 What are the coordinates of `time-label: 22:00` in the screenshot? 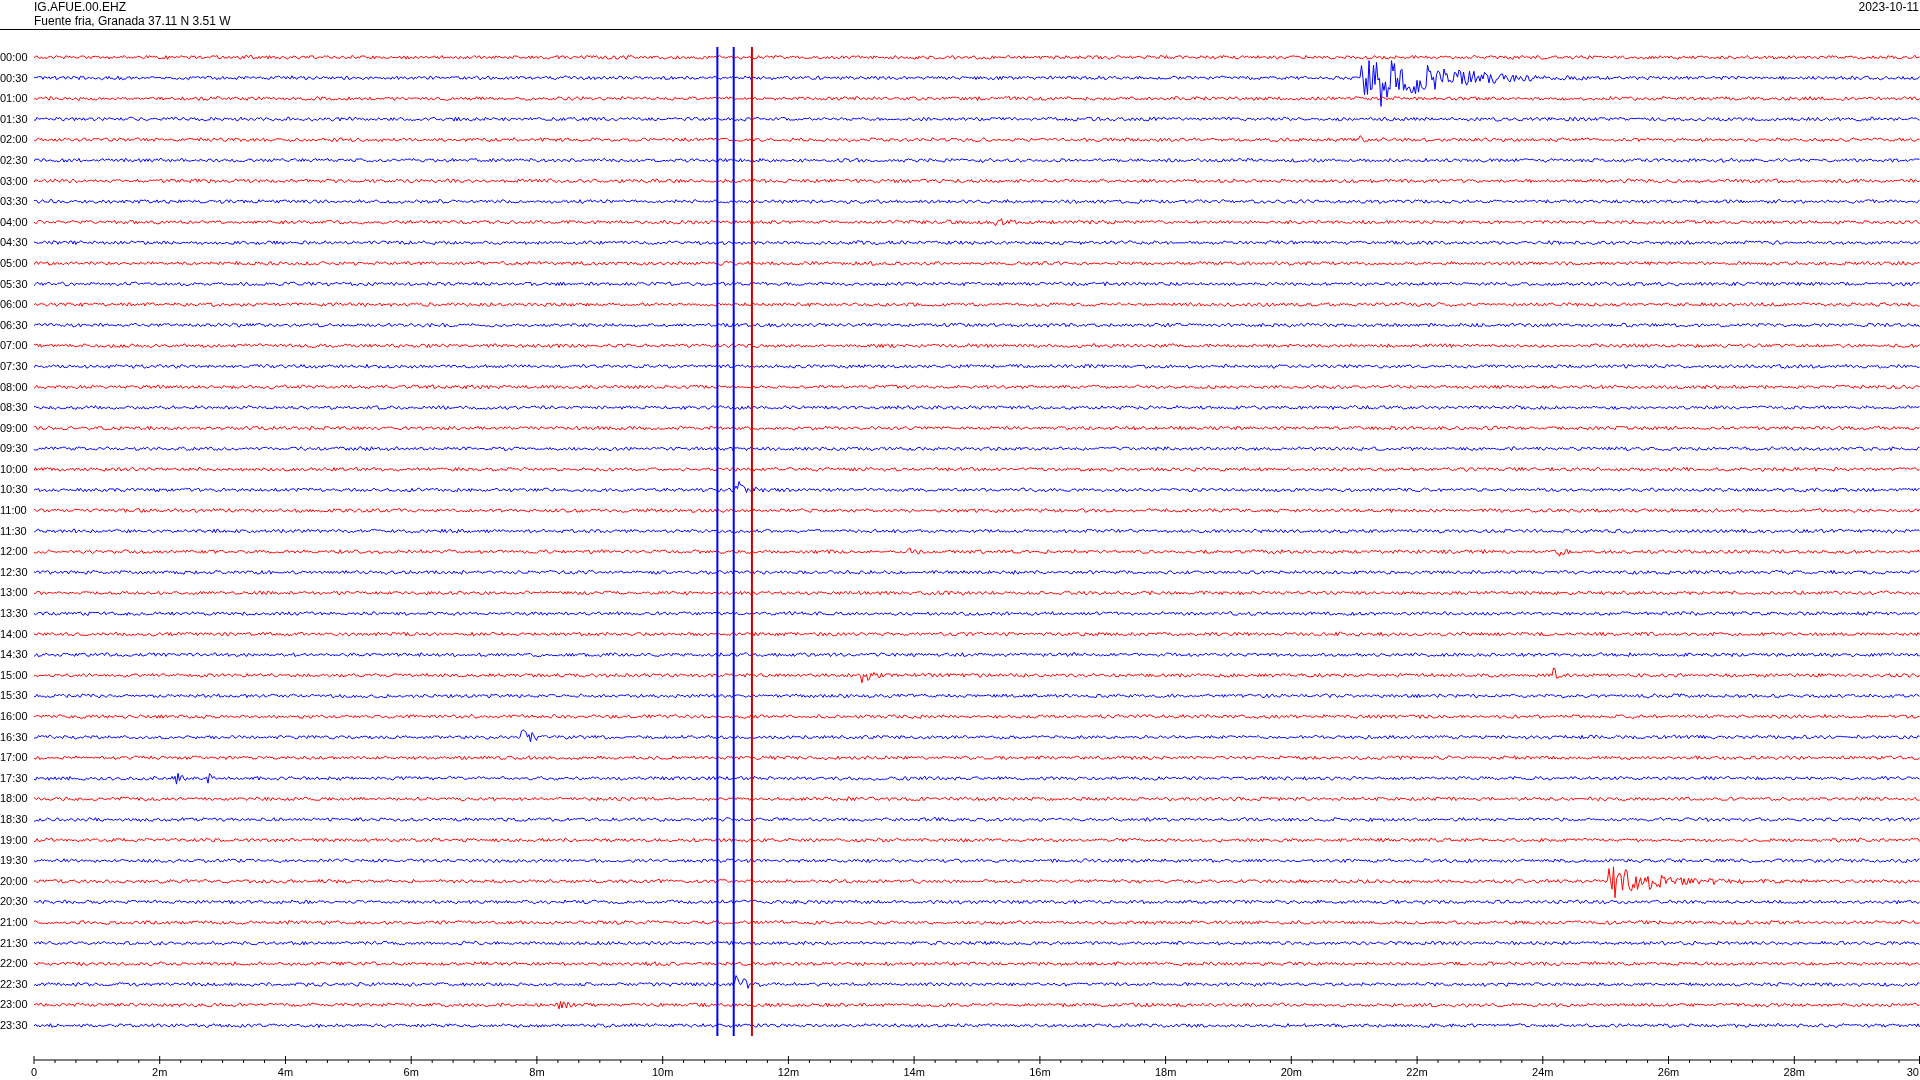 It's located at (14, 964).